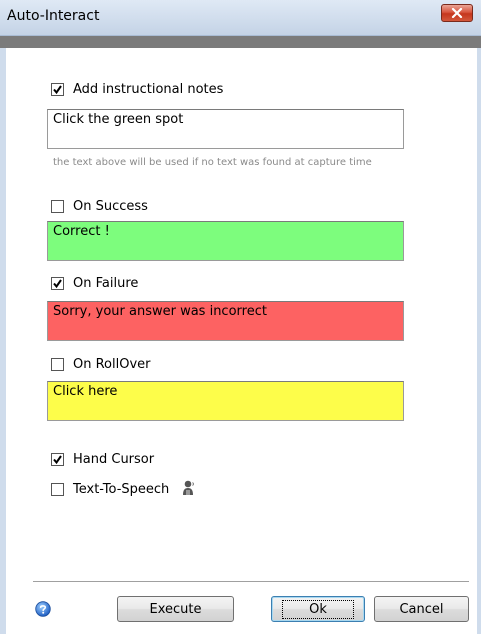  I want to click on on-success-checkbox, so click(57, 206).